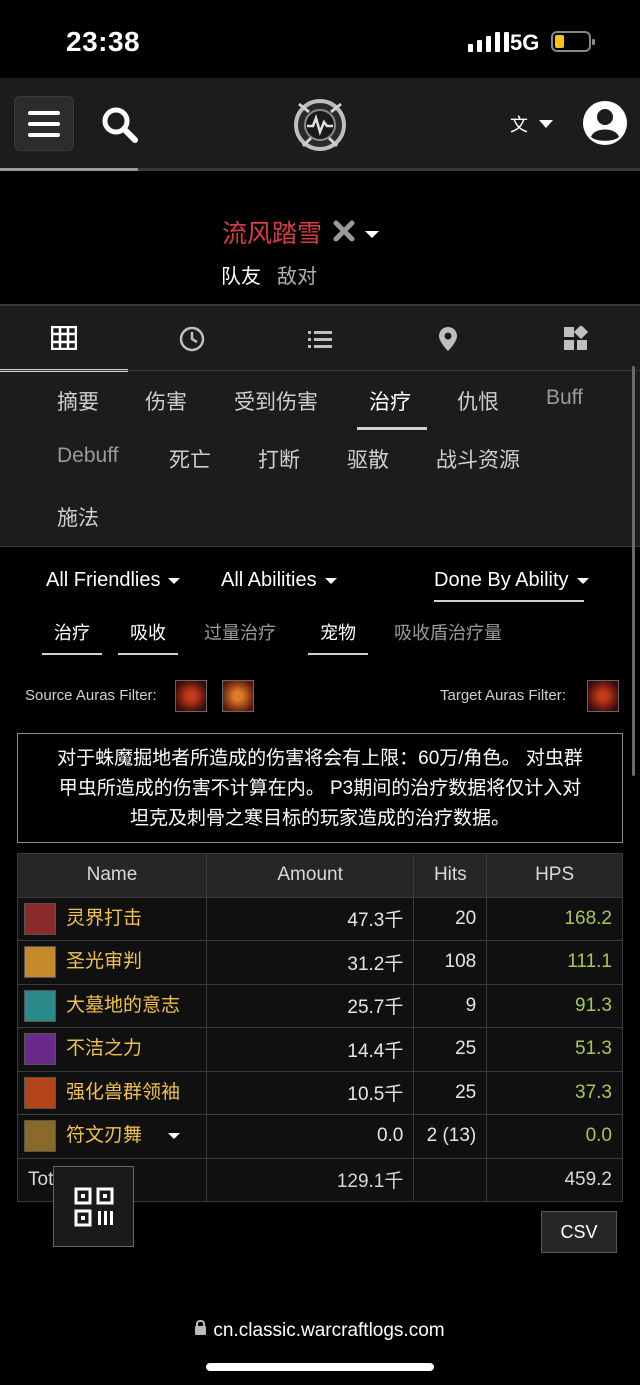  What do you see at coordinates (44, 123) in the screenshot?
I see `menu-button` at bounding box center [44, 123].